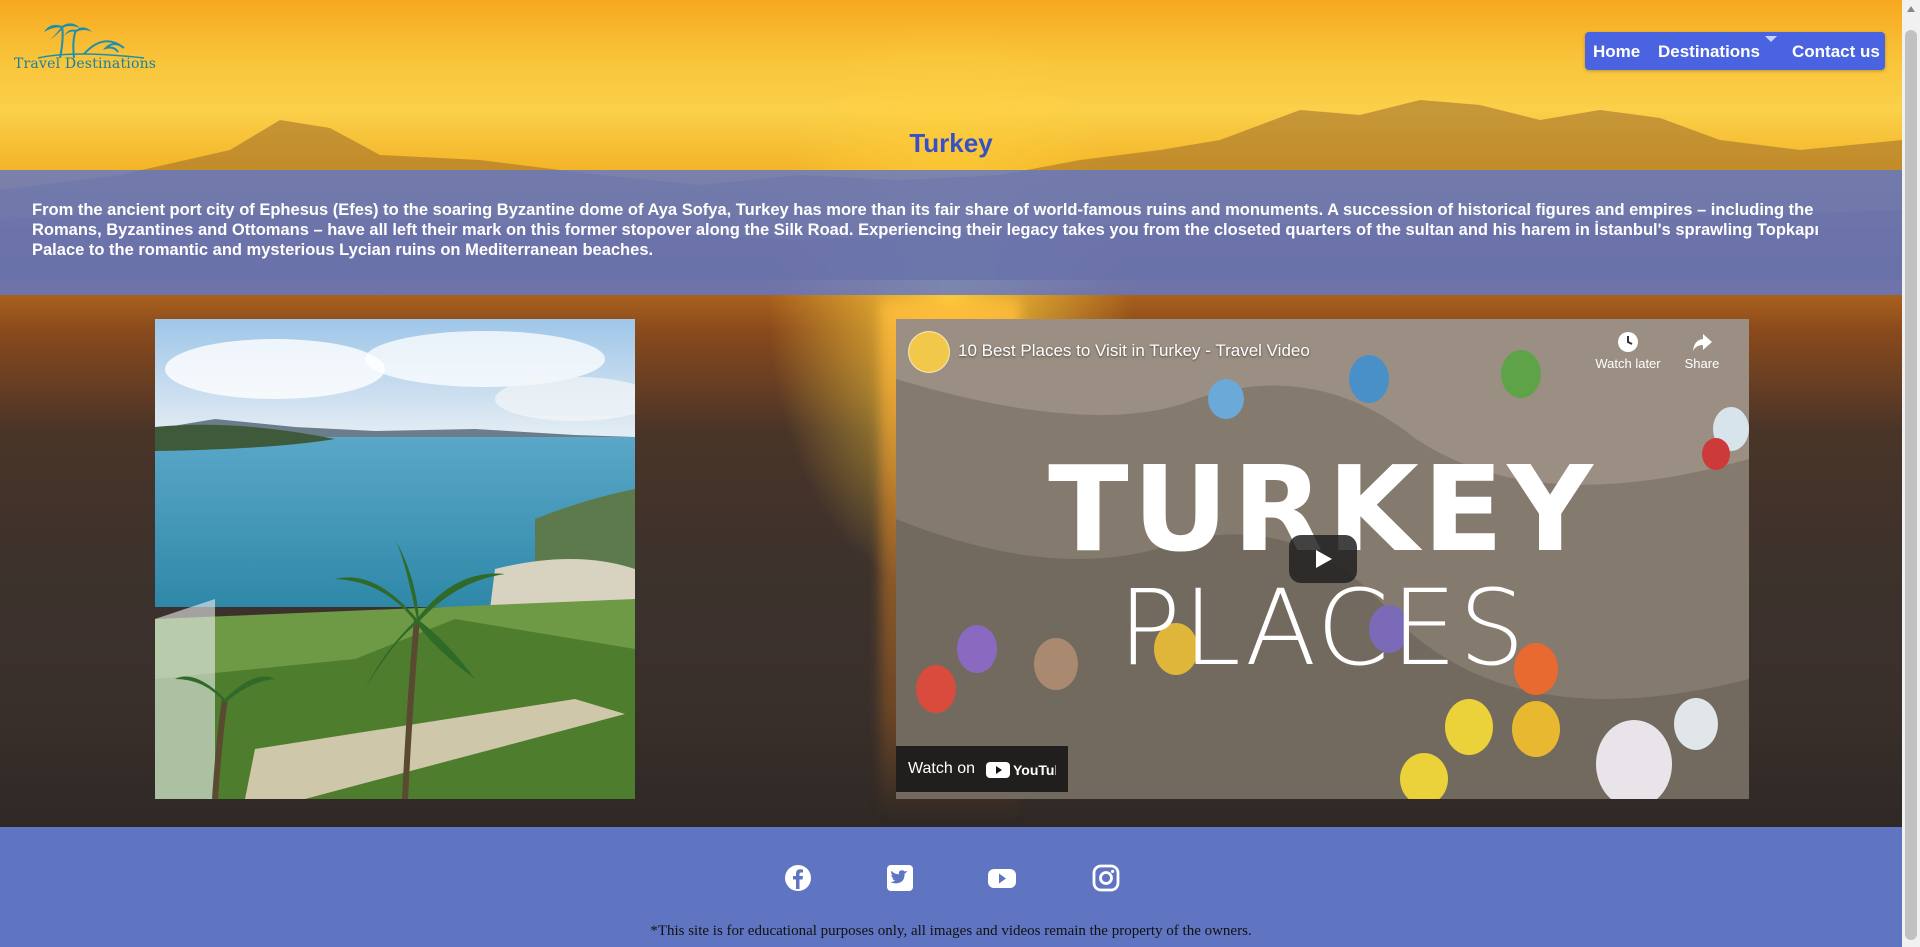 This screenshot has width=1920, height=947. I want to click on watch-later-button: Watch later, so click(1628, 351).